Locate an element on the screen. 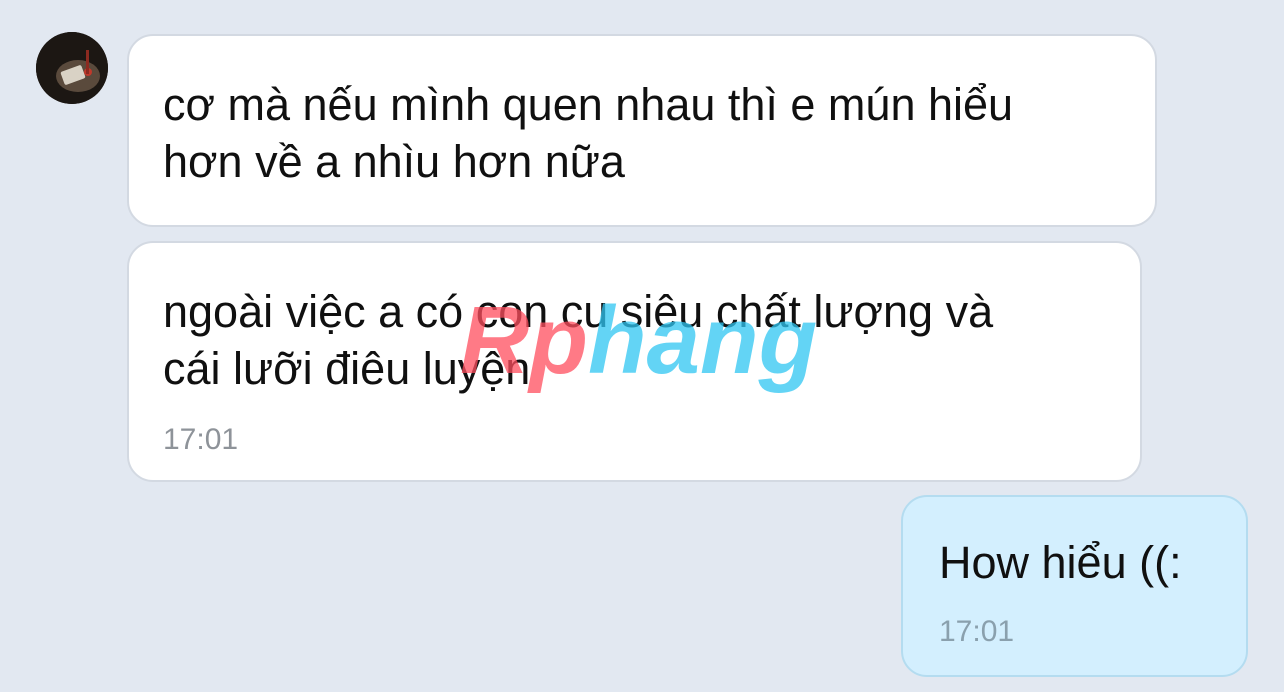 Image resolution: width=1284 pixels, height=692 pixels. message-line: cơ mà nếu mình quen nhau thì e mún hiểu is located at coordinates (588, 104).